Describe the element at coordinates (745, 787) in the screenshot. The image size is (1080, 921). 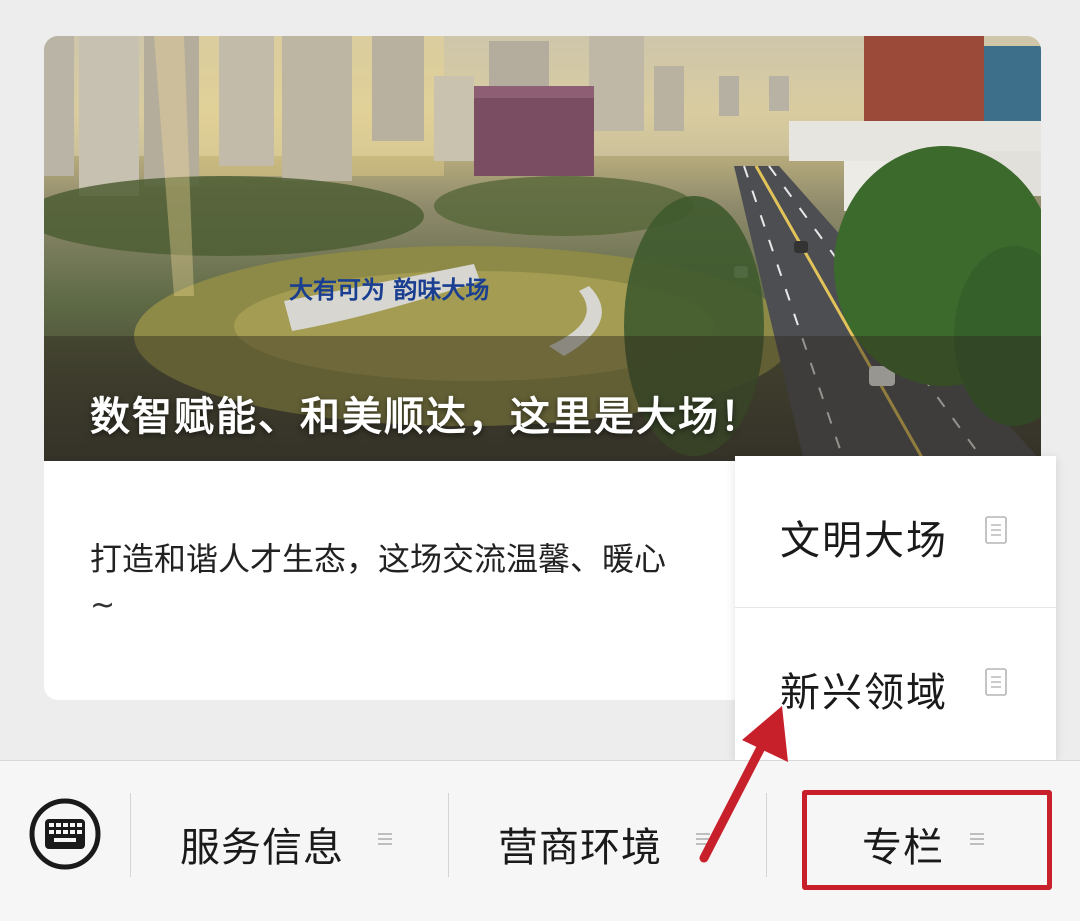
I see `annotation-arrow-icon` at that location.